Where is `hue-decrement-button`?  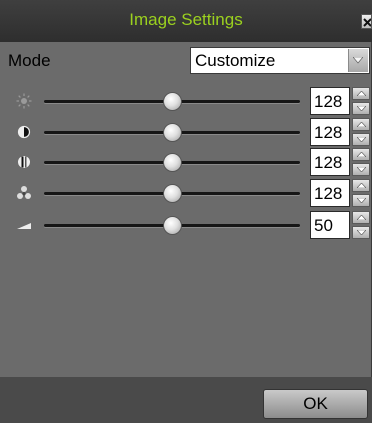
hue-decrement-button is located at coordinates (361, 200).